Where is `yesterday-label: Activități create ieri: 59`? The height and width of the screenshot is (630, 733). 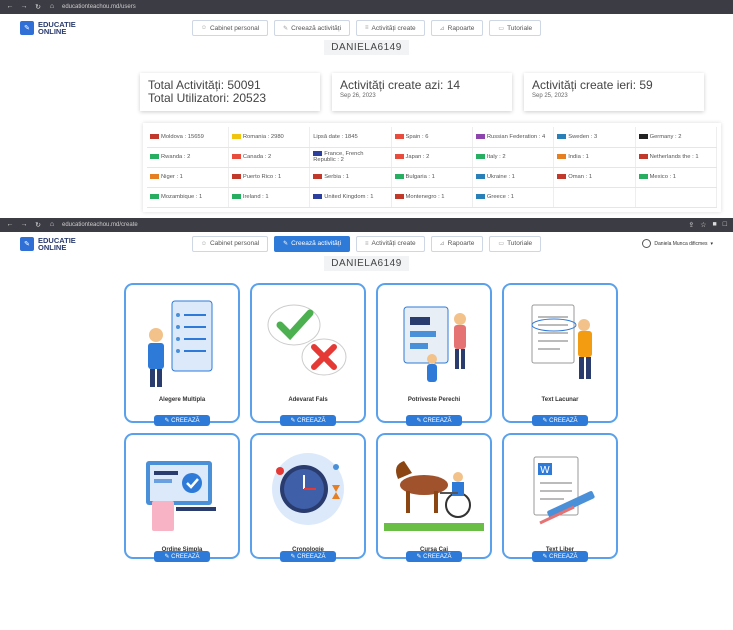 yesterday-label: Activități create ieri: 59 is located at coordinates (592, 85).